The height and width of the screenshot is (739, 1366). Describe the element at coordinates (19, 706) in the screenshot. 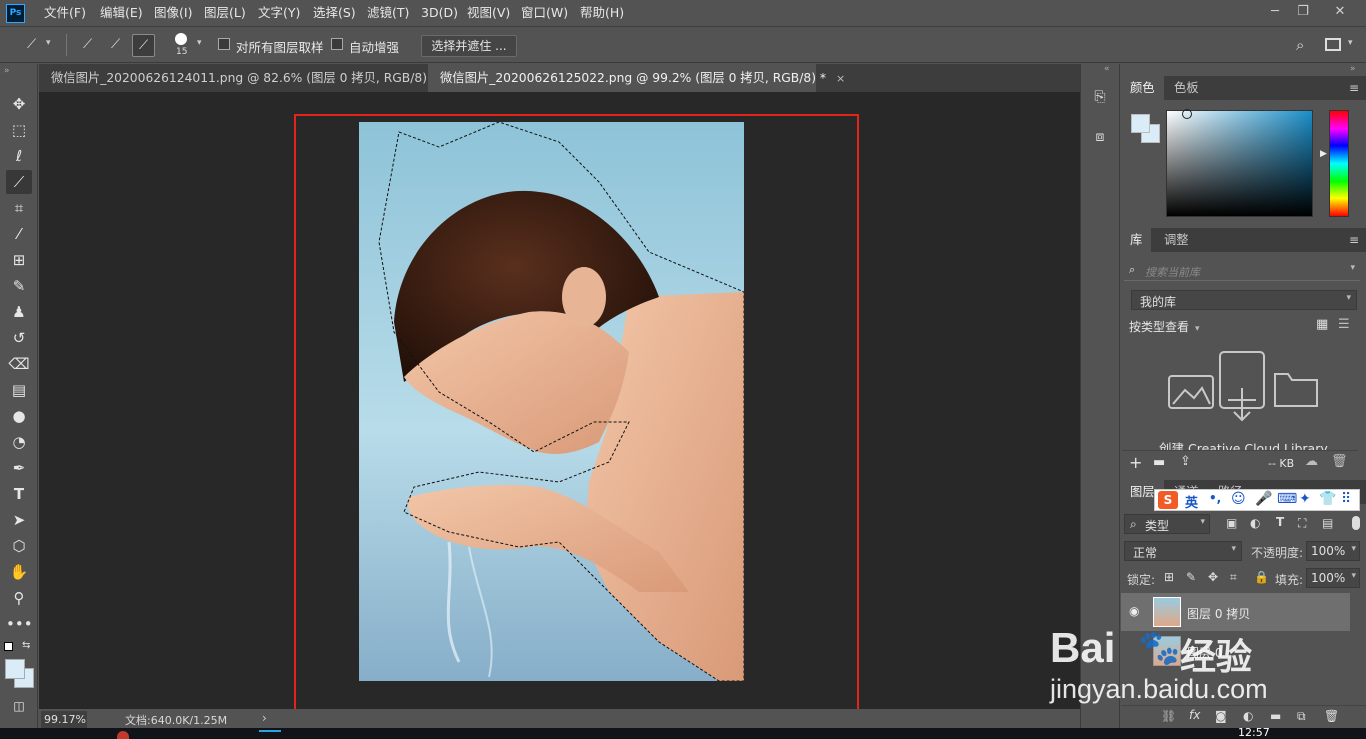

I see `quick-mask-icon: ◫` at that location.